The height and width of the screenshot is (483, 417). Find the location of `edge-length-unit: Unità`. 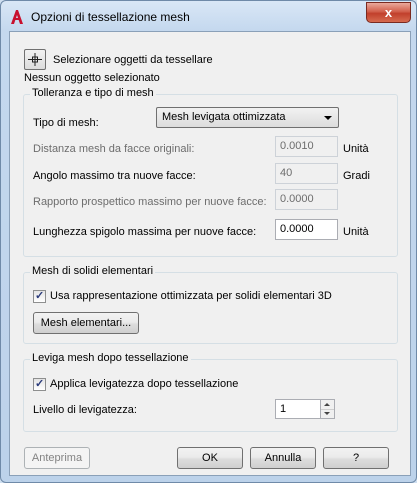

edge-length-unit: Unità is located at coordinates (356, 232).